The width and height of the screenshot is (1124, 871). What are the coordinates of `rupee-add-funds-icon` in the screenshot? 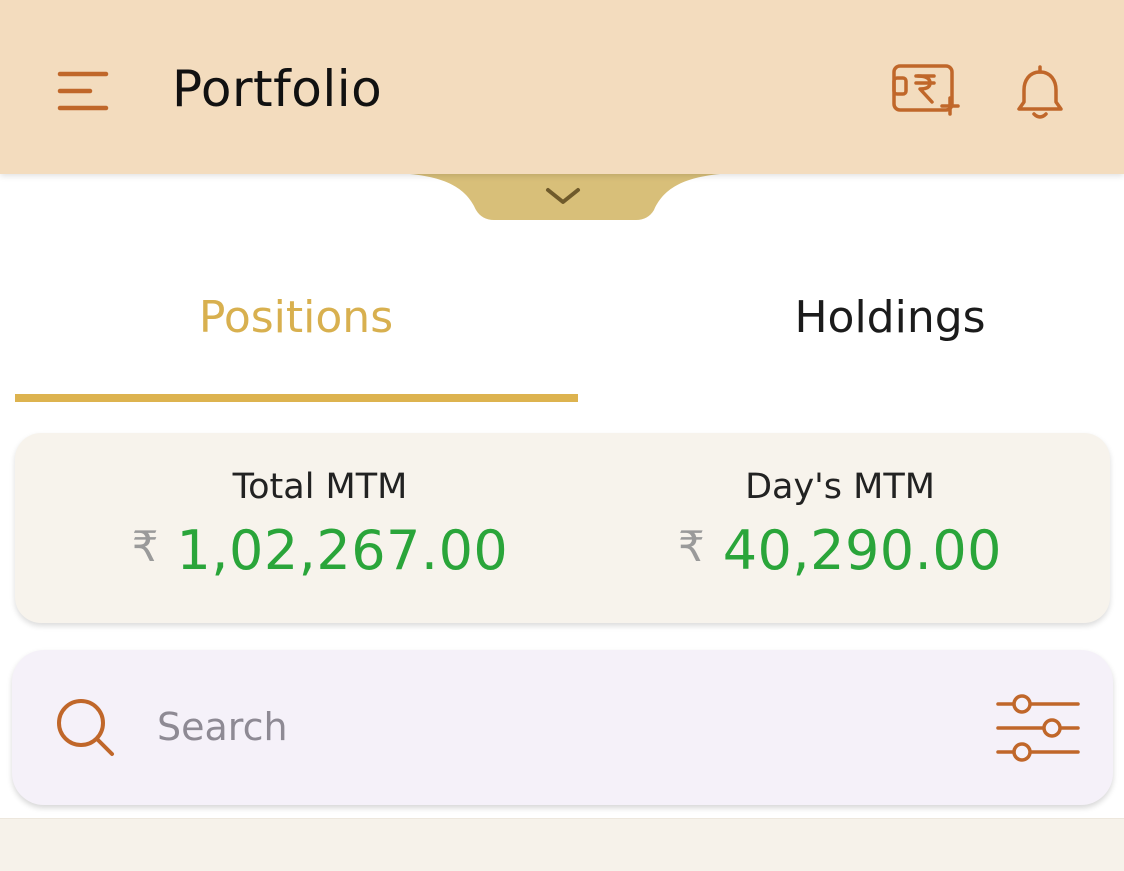 It's located at (926, 90).